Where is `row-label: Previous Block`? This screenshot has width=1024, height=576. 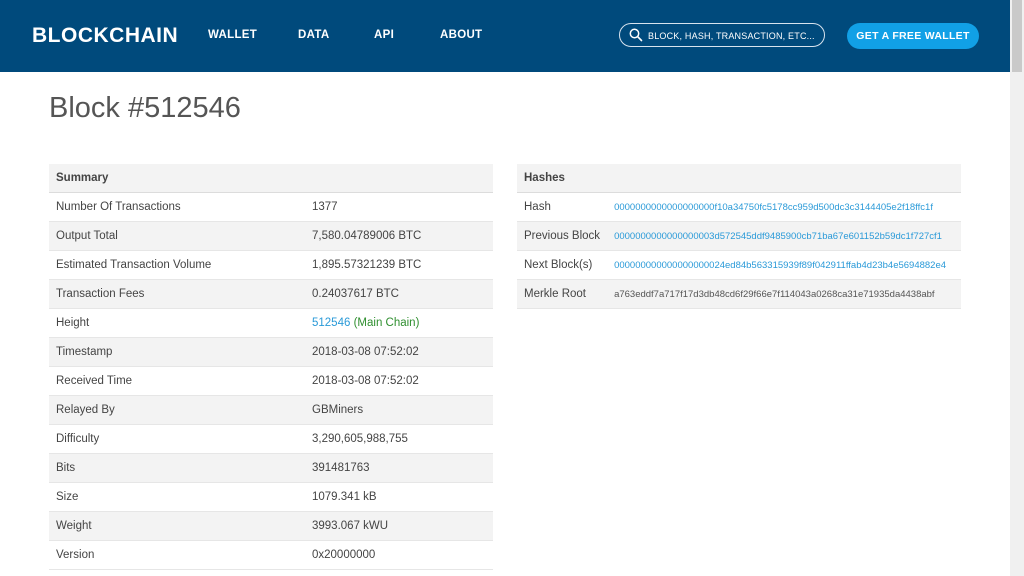
row-label: Previous Block is located at coordinates (562, 236).